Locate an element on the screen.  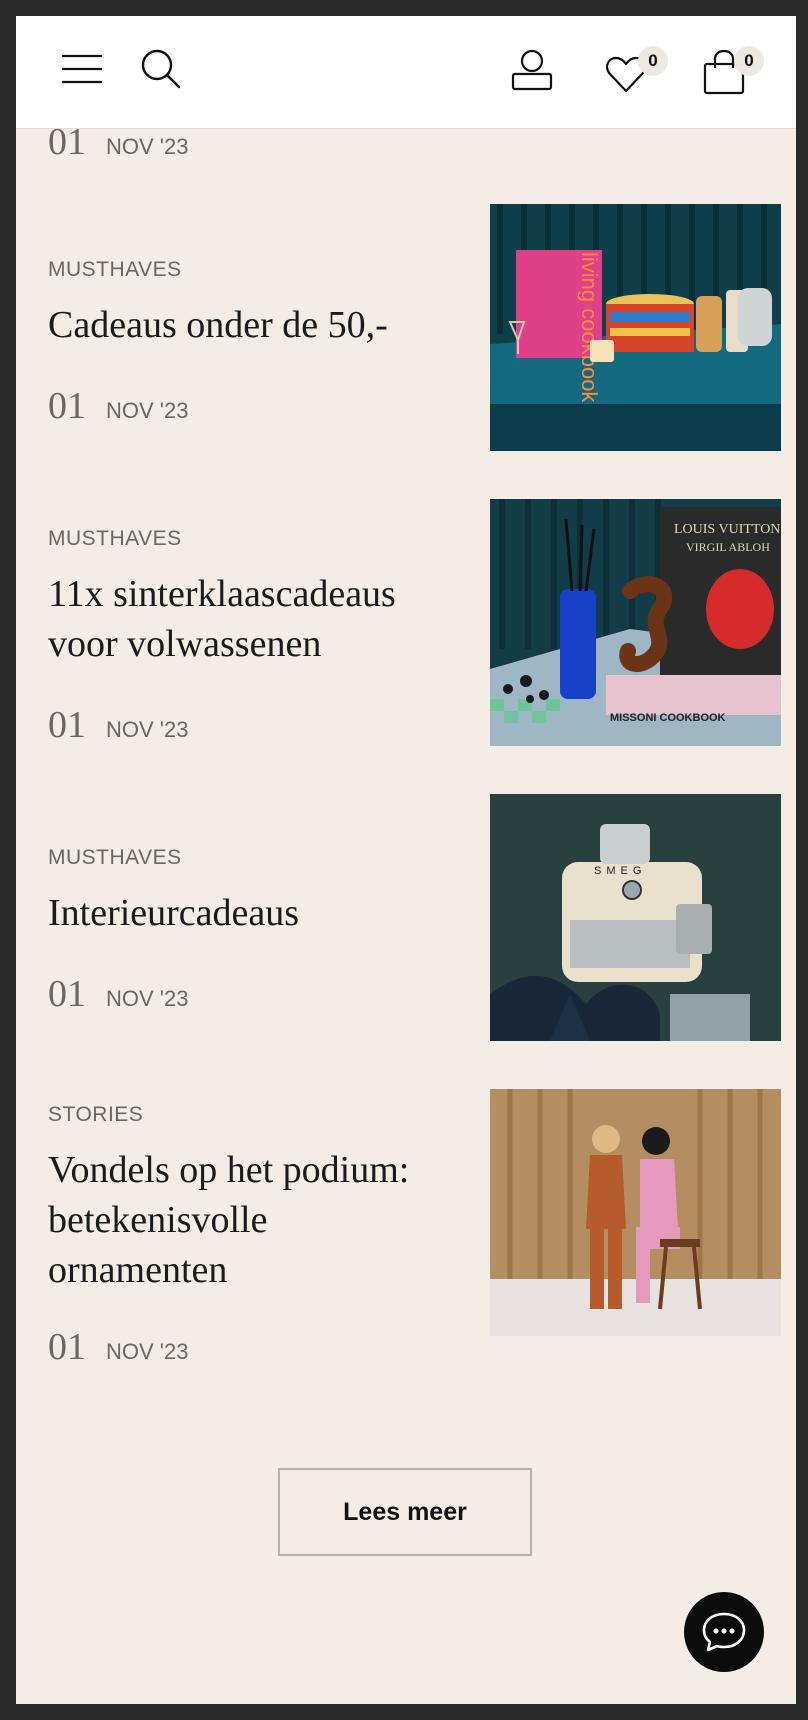
vondels-on-stage-photo is located at coordinates (635, 1212).